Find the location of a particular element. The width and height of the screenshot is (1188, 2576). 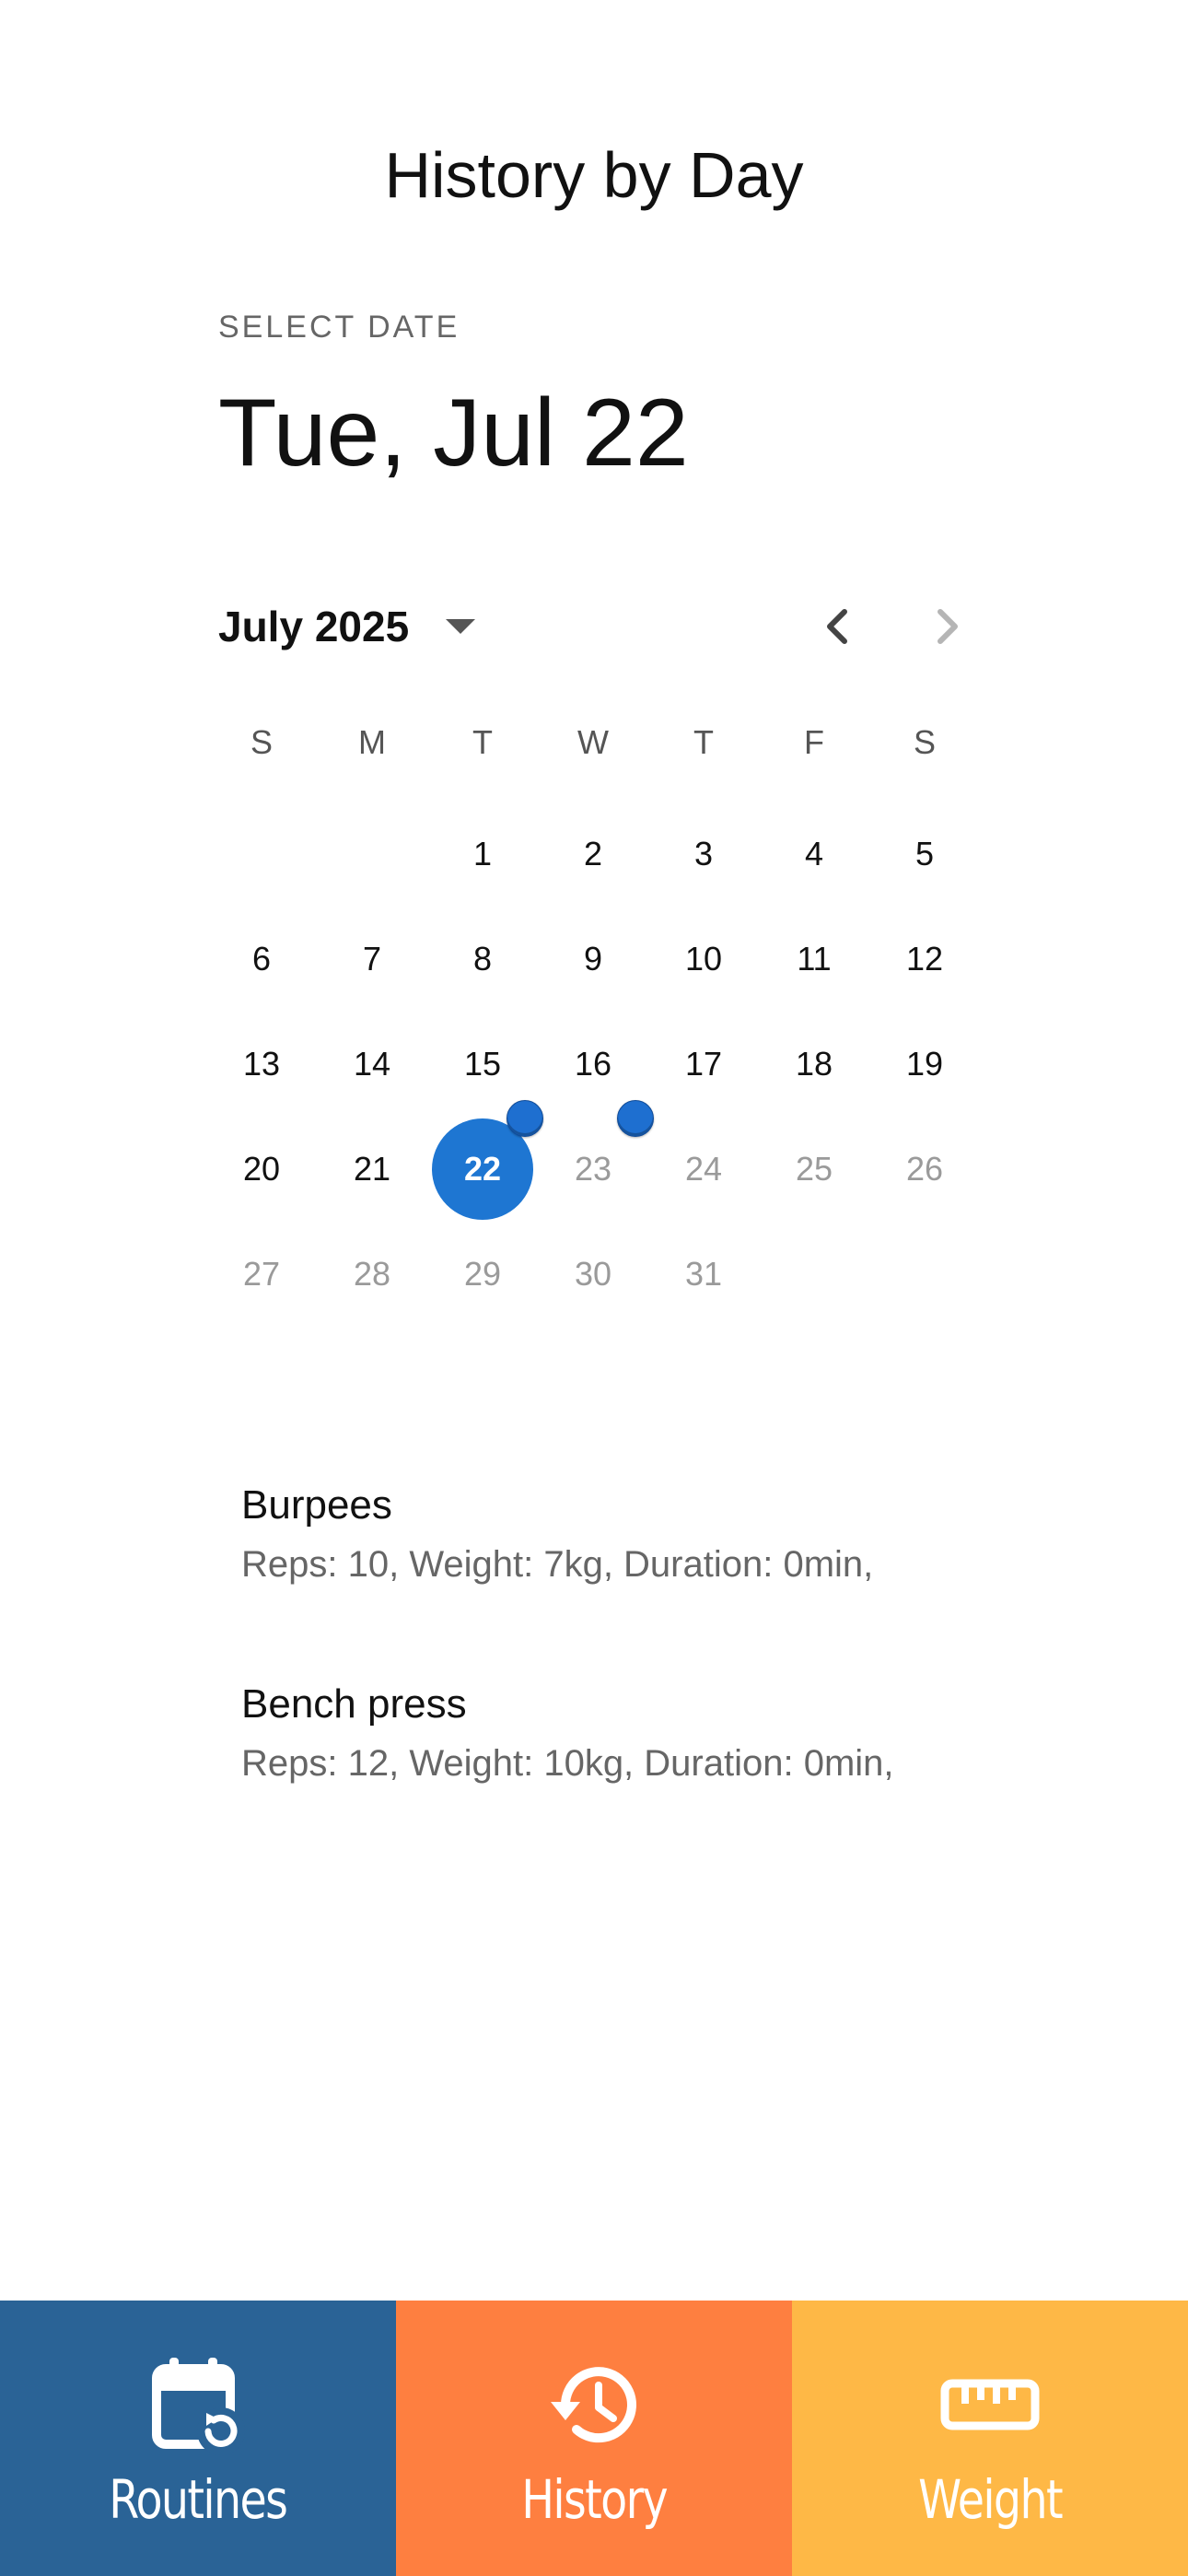

exercise-name: Bench press is located at coordinates (354, 1704).